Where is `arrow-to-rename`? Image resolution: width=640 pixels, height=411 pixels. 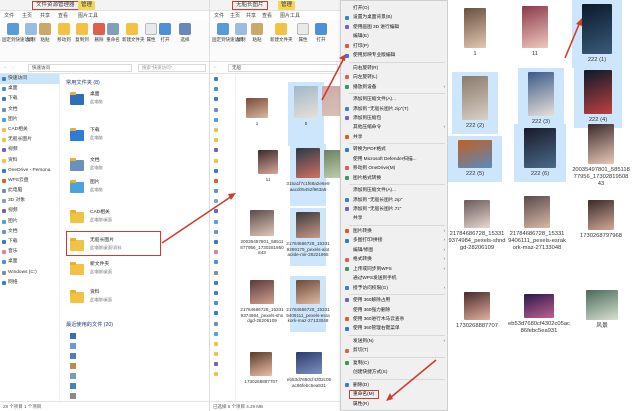
arrow-to-rename is located at coordinates (413, 379).